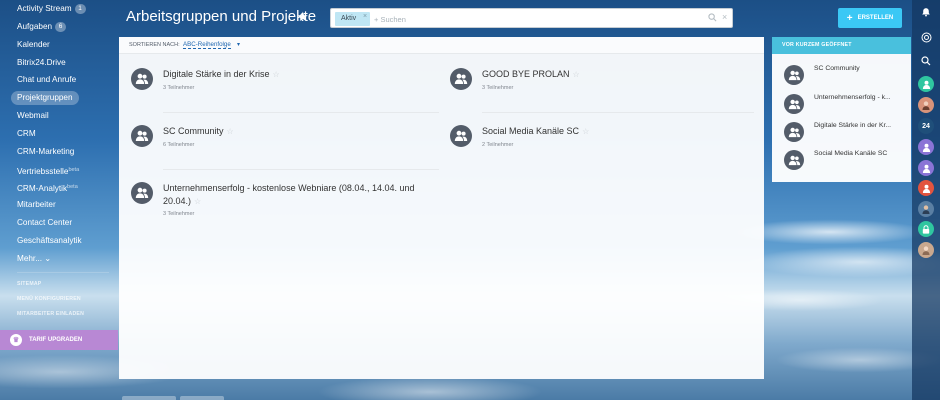  I want to click on search-input, so click(524, 19).